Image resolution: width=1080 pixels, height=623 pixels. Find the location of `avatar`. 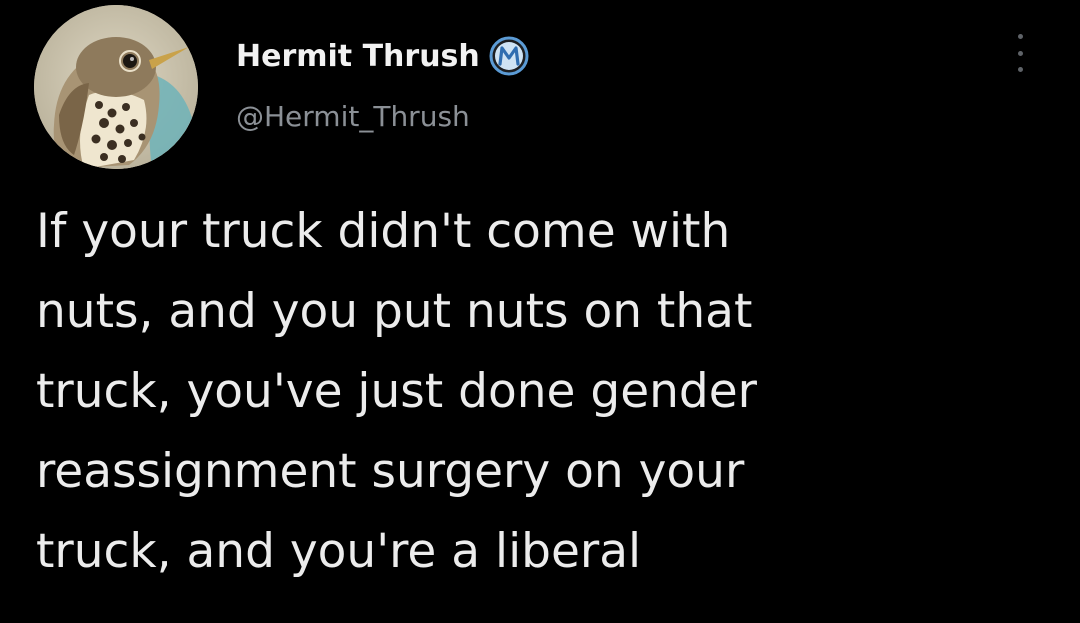

avatar is located at coordinates (116, 87).